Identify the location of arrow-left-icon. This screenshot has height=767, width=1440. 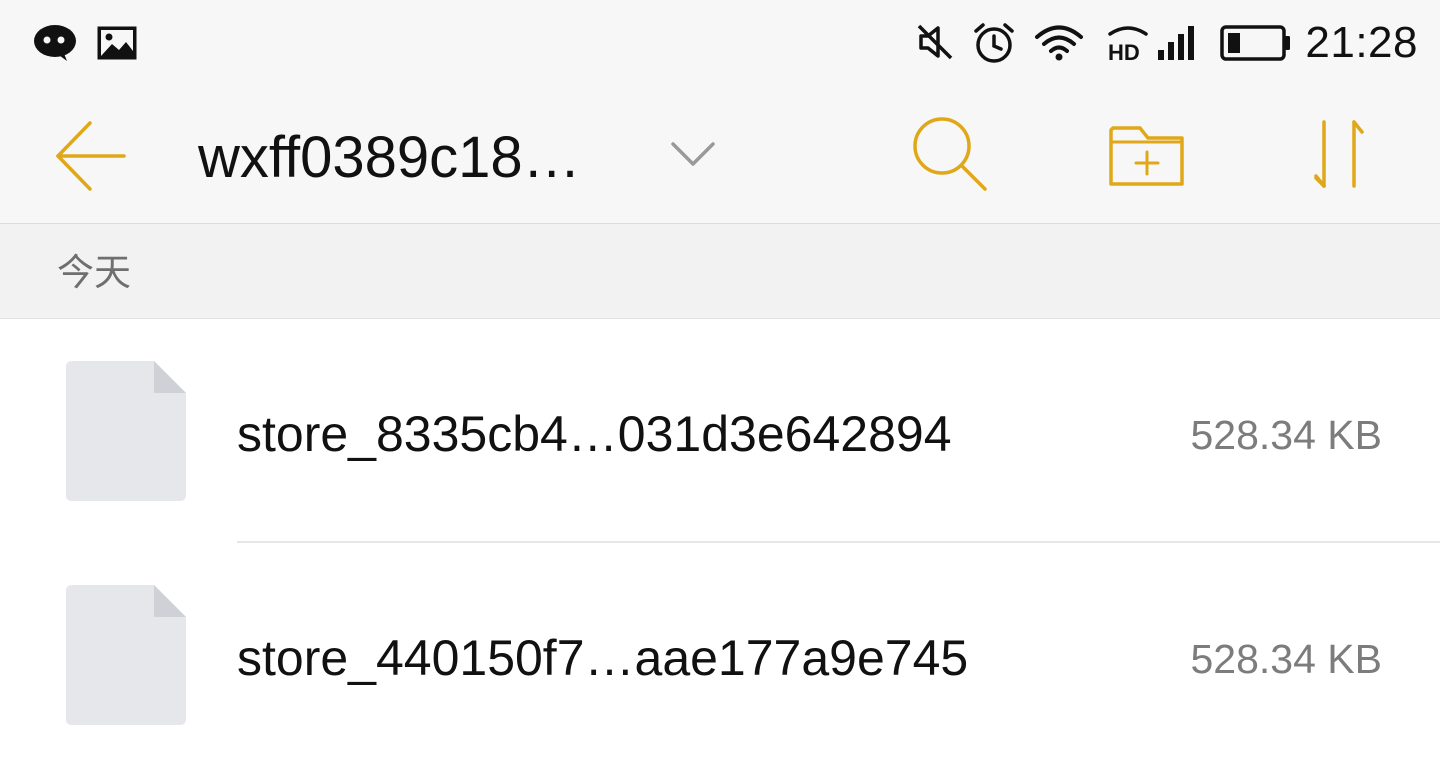
(90, 156).